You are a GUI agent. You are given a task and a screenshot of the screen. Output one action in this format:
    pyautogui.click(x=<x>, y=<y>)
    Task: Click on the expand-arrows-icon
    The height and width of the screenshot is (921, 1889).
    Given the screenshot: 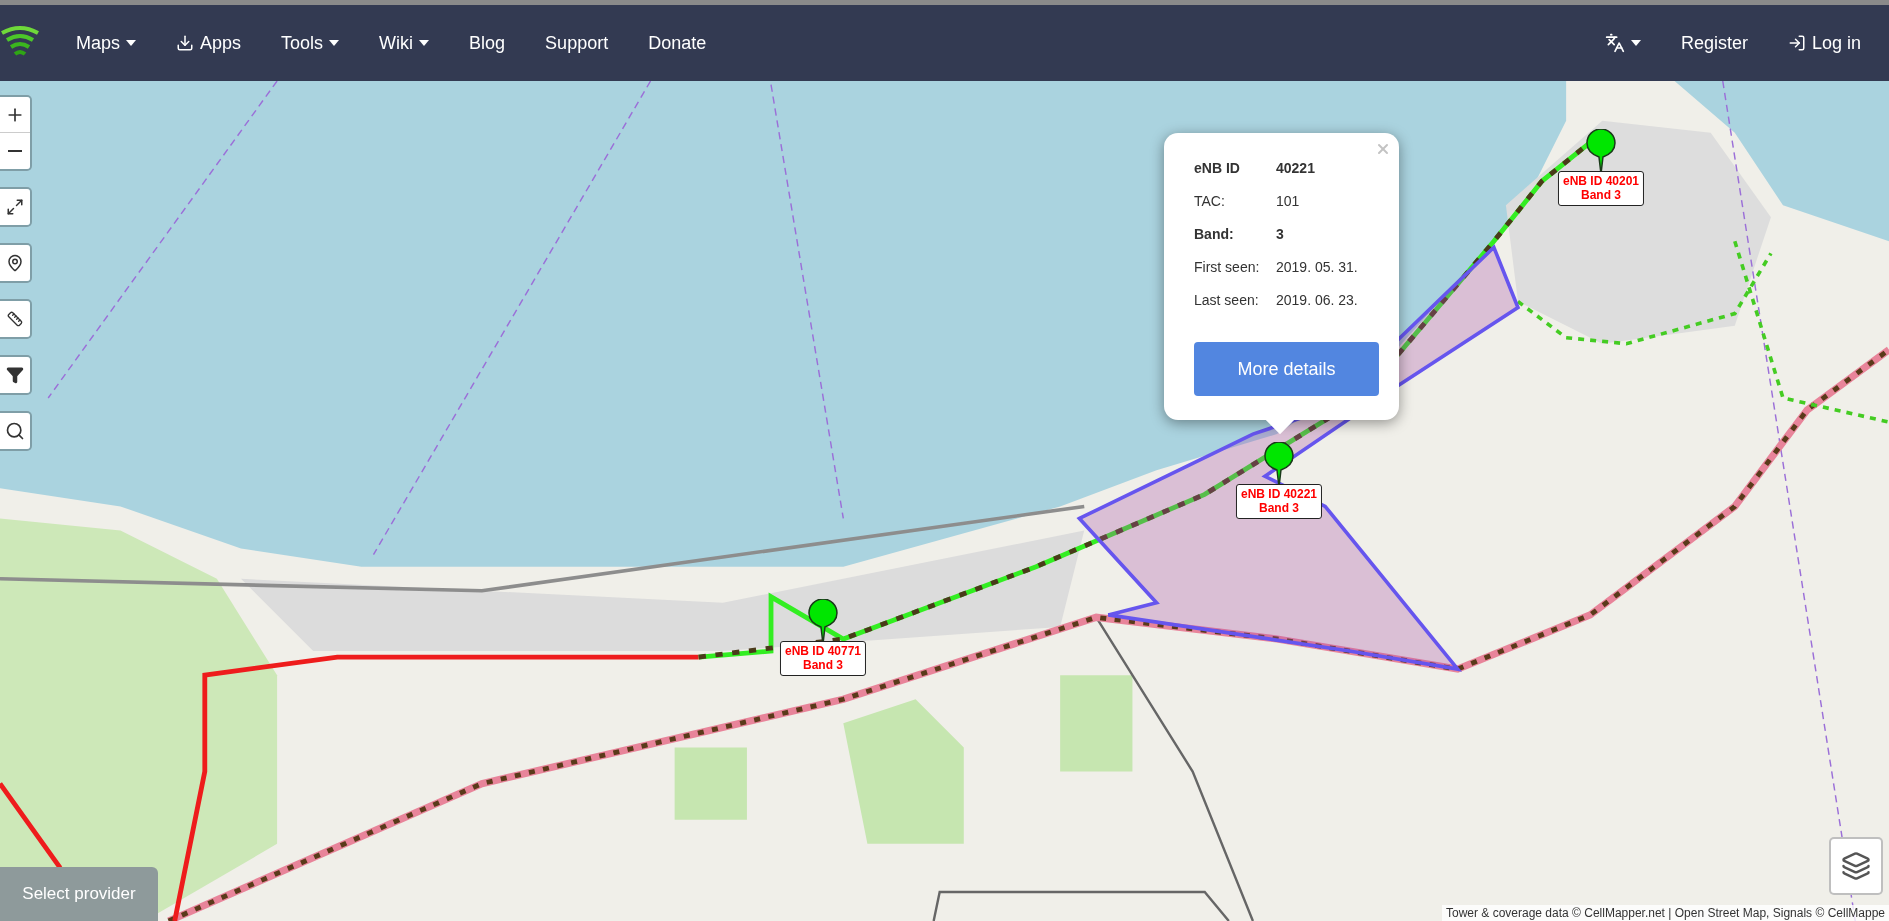 What is the action you would take?
    pyautogui.click(x=15, y=207)
    